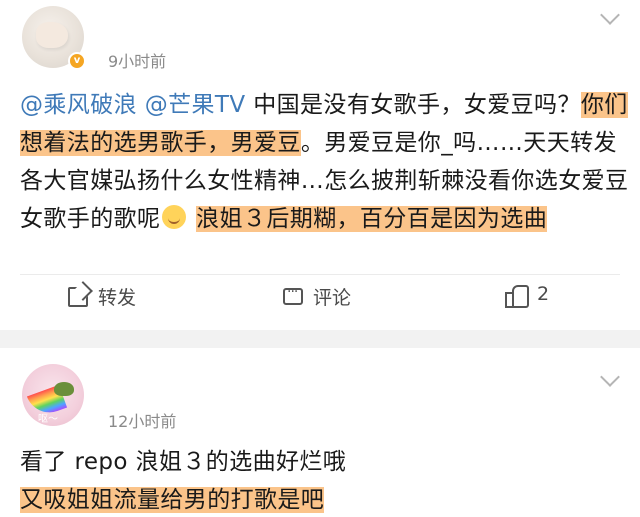  What do you see at coordinates (172, 500) in the screenshot?
I see `highlighted-text: 又吸姐姐流量给男的打歌是吧` at bounding box center [172, 500].